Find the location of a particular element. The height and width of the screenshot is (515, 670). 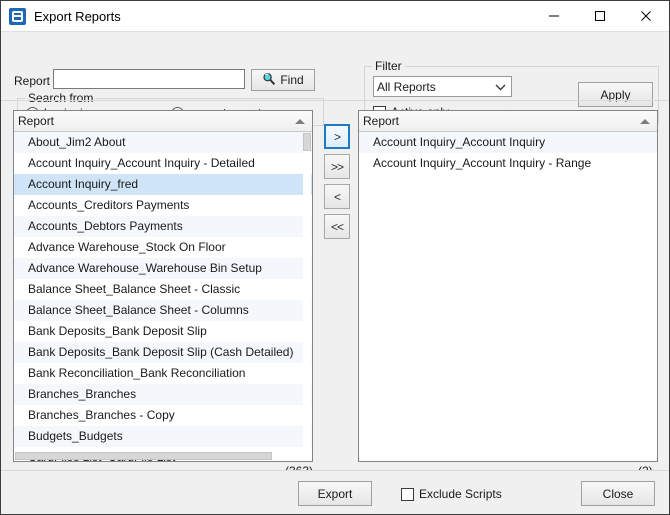

list-item: Accounts_Debtors Payments is located at coordinates (163, 226).